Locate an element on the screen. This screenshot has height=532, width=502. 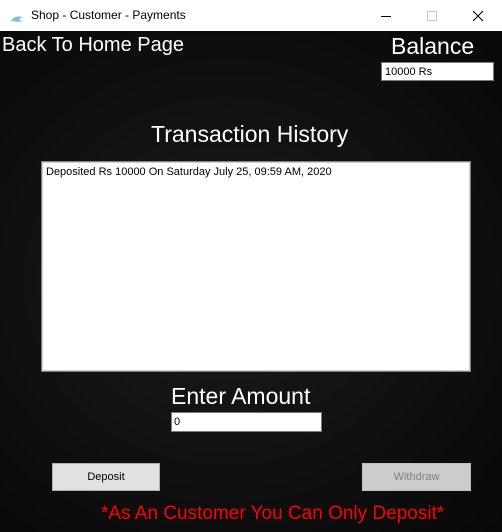
transaction-history-title: Transaction History is located at coordinates (250, 134).